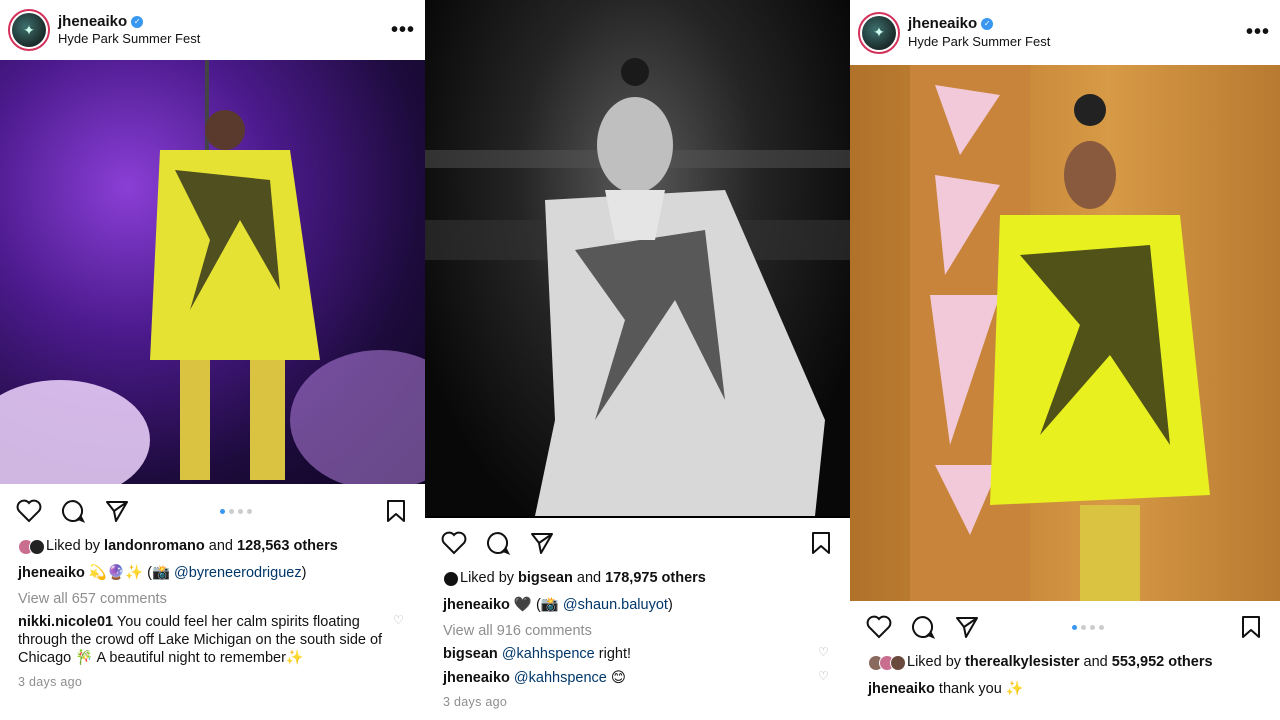 Image resolution: width=1280 pixels, height=720 pixels. What do you see at coordinates (1022, 662) in the screenshot?
I see `liker-username: therealkylesister` at bounding box center [1022, 662].